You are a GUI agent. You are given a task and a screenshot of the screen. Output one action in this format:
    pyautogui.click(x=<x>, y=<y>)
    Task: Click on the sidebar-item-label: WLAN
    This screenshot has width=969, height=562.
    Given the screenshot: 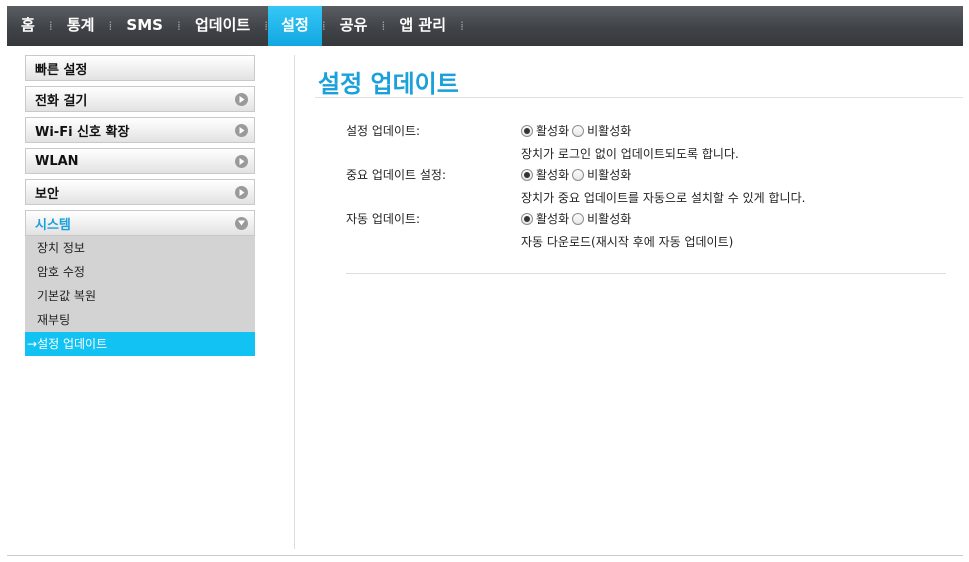 What is the action you would take?
    pyautogui.click(x=57, y=161)
    